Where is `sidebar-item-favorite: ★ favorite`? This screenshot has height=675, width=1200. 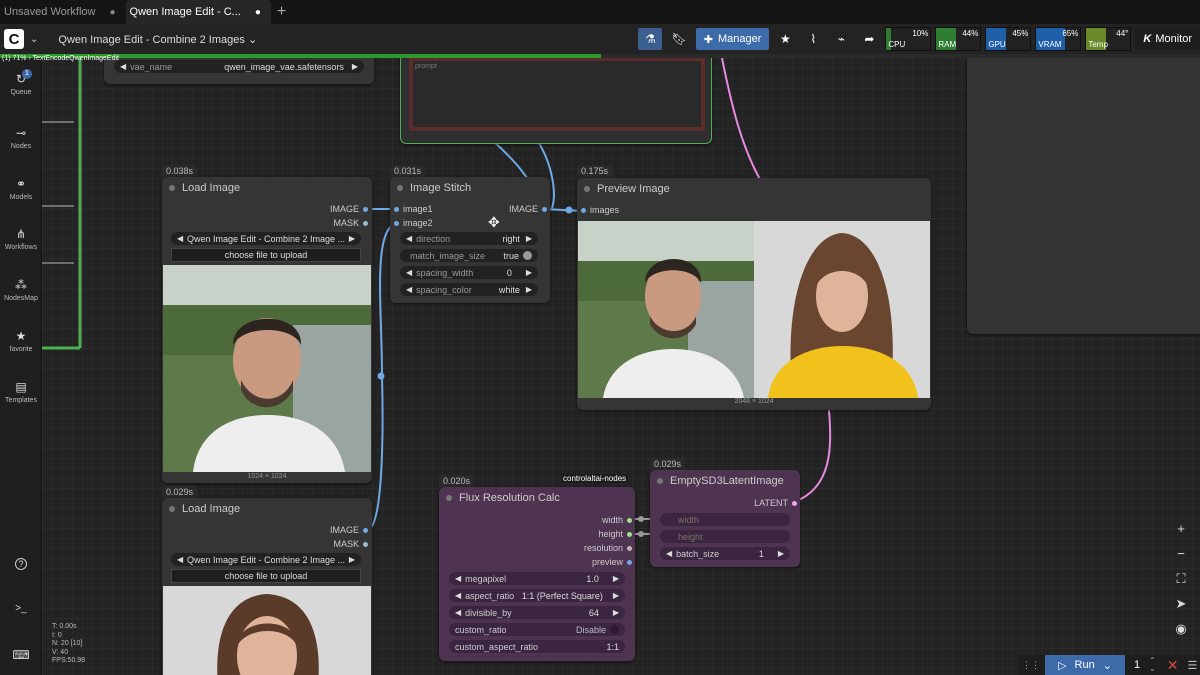
sidebar-item-favorite: ★ favorite is located at coordinates (21, 341).